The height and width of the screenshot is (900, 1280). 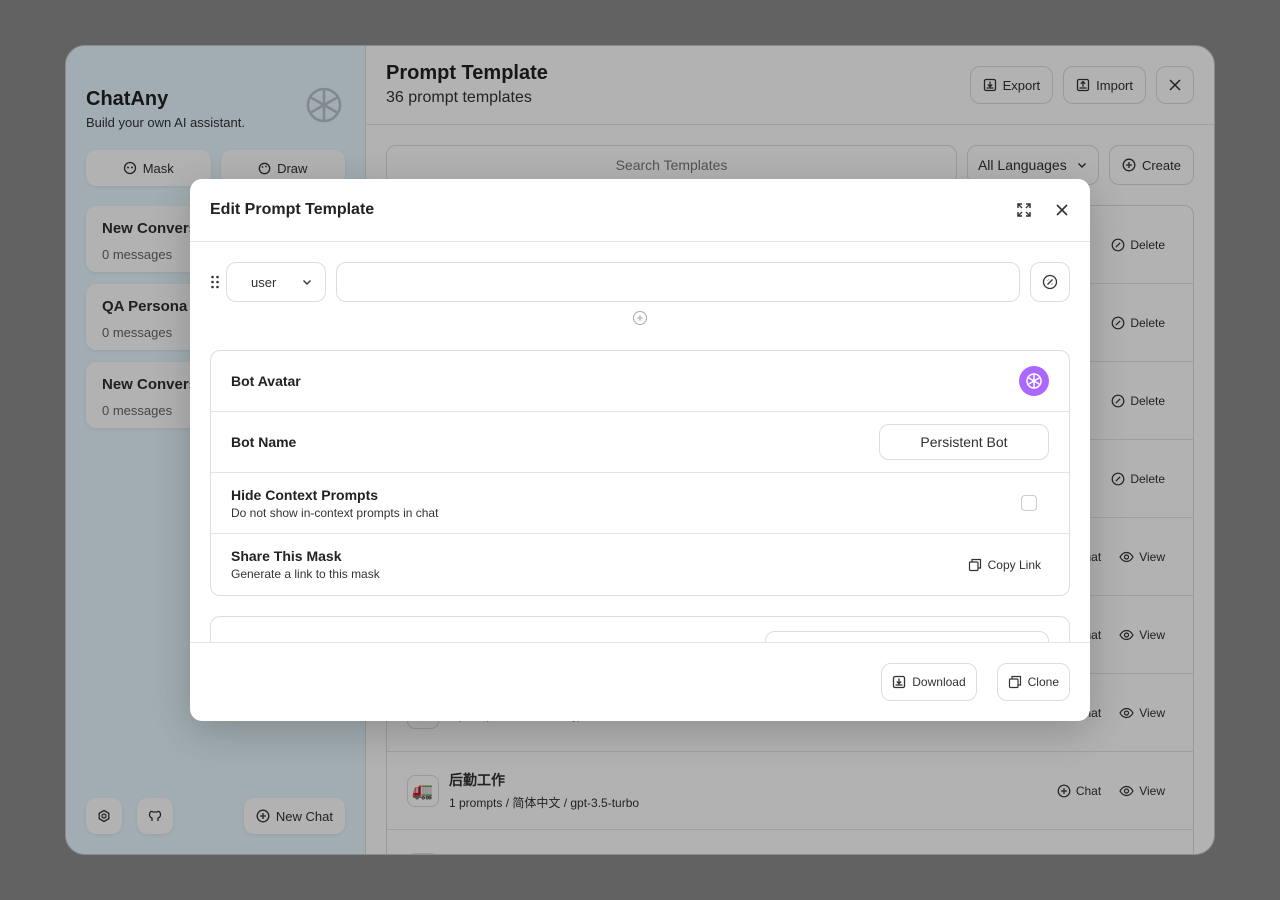 What do you see at coordinates (640, 442) in the screenshot?
I see `bot-name-row: Bot Name Persistent Bot` at bounding box center [640, 442].